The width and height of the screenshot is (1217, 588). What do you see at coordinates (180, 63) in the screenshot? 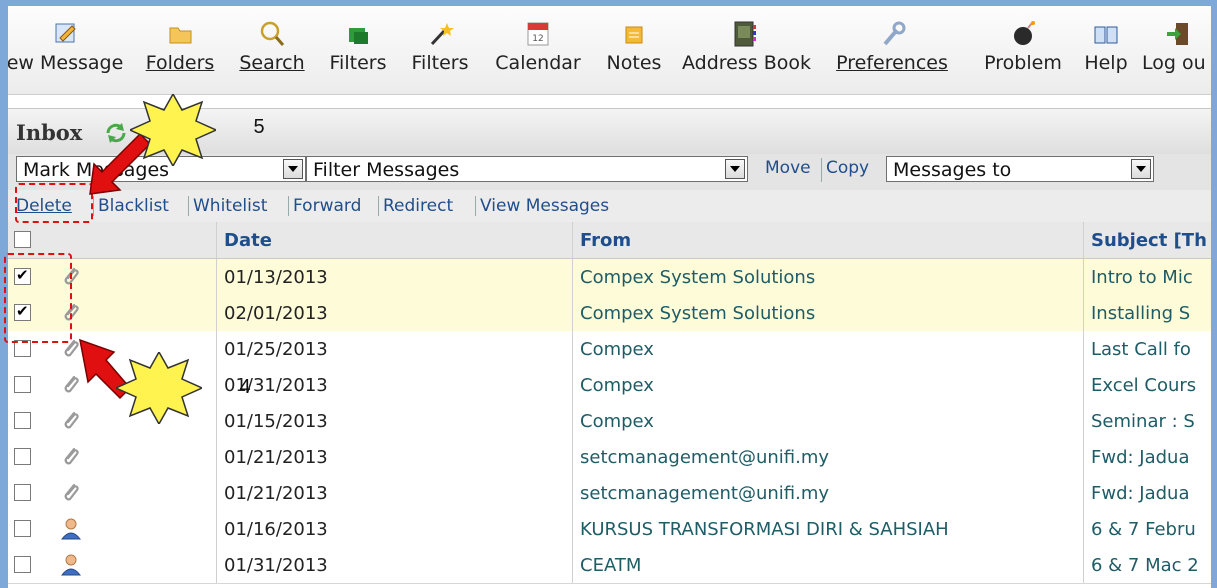
I see `toolbar-label-folders: Folders` at bounding box center [180, 63].